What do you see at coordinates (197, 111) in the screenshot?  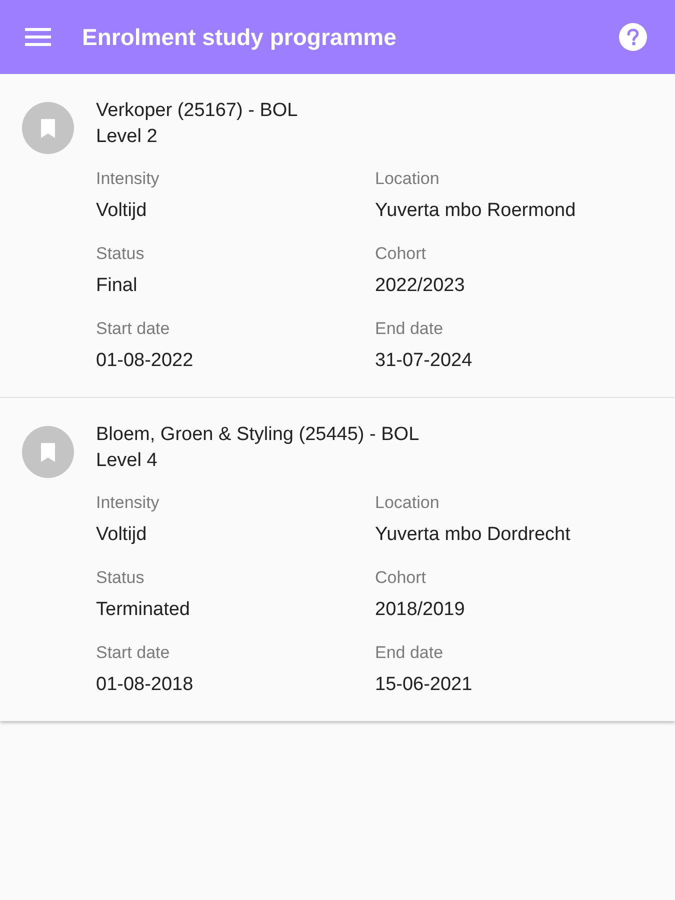 I see `programme-title: Verkoper (25167) - BOL` at bounding box center [197, 111].